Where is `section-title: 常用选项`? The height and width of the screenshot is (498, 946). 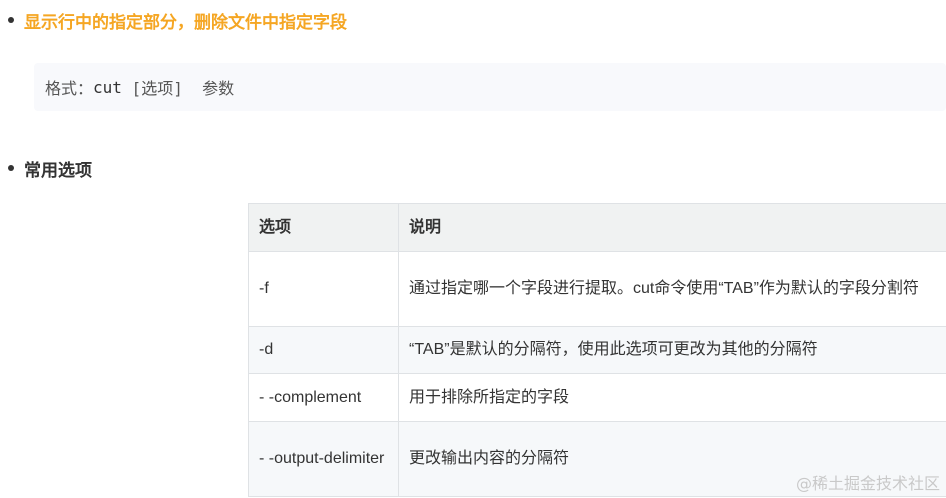 section-title: 常用选项 is located at coordinates (58, 170).